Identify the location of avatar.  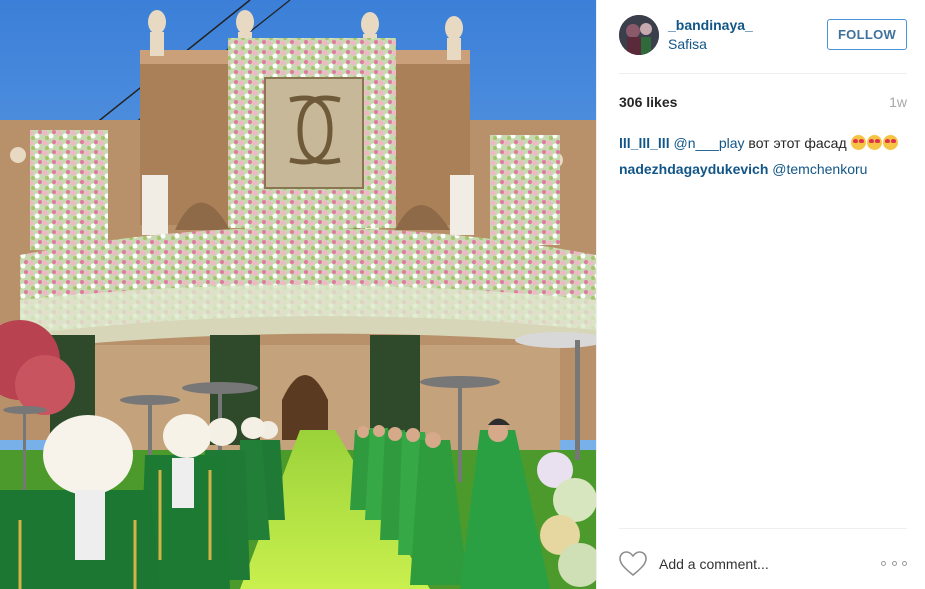
(639, 35).